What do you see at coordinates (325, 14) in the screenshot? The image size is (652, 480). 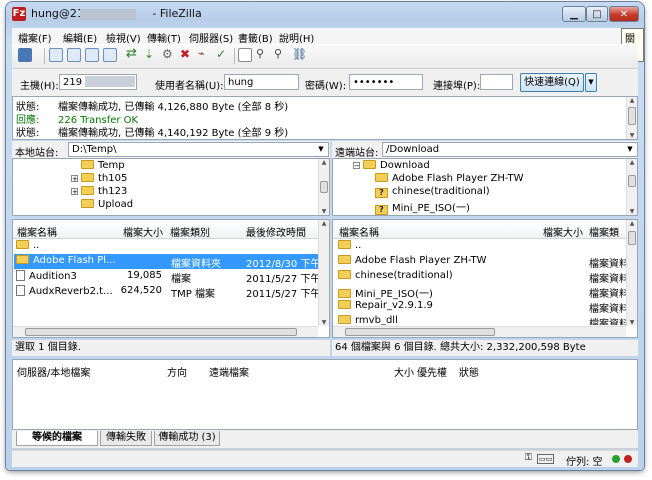 I see `title-bar: Fz hung@219 - FileZilla ▁ □ ✕` at bounding box center [325, 14].